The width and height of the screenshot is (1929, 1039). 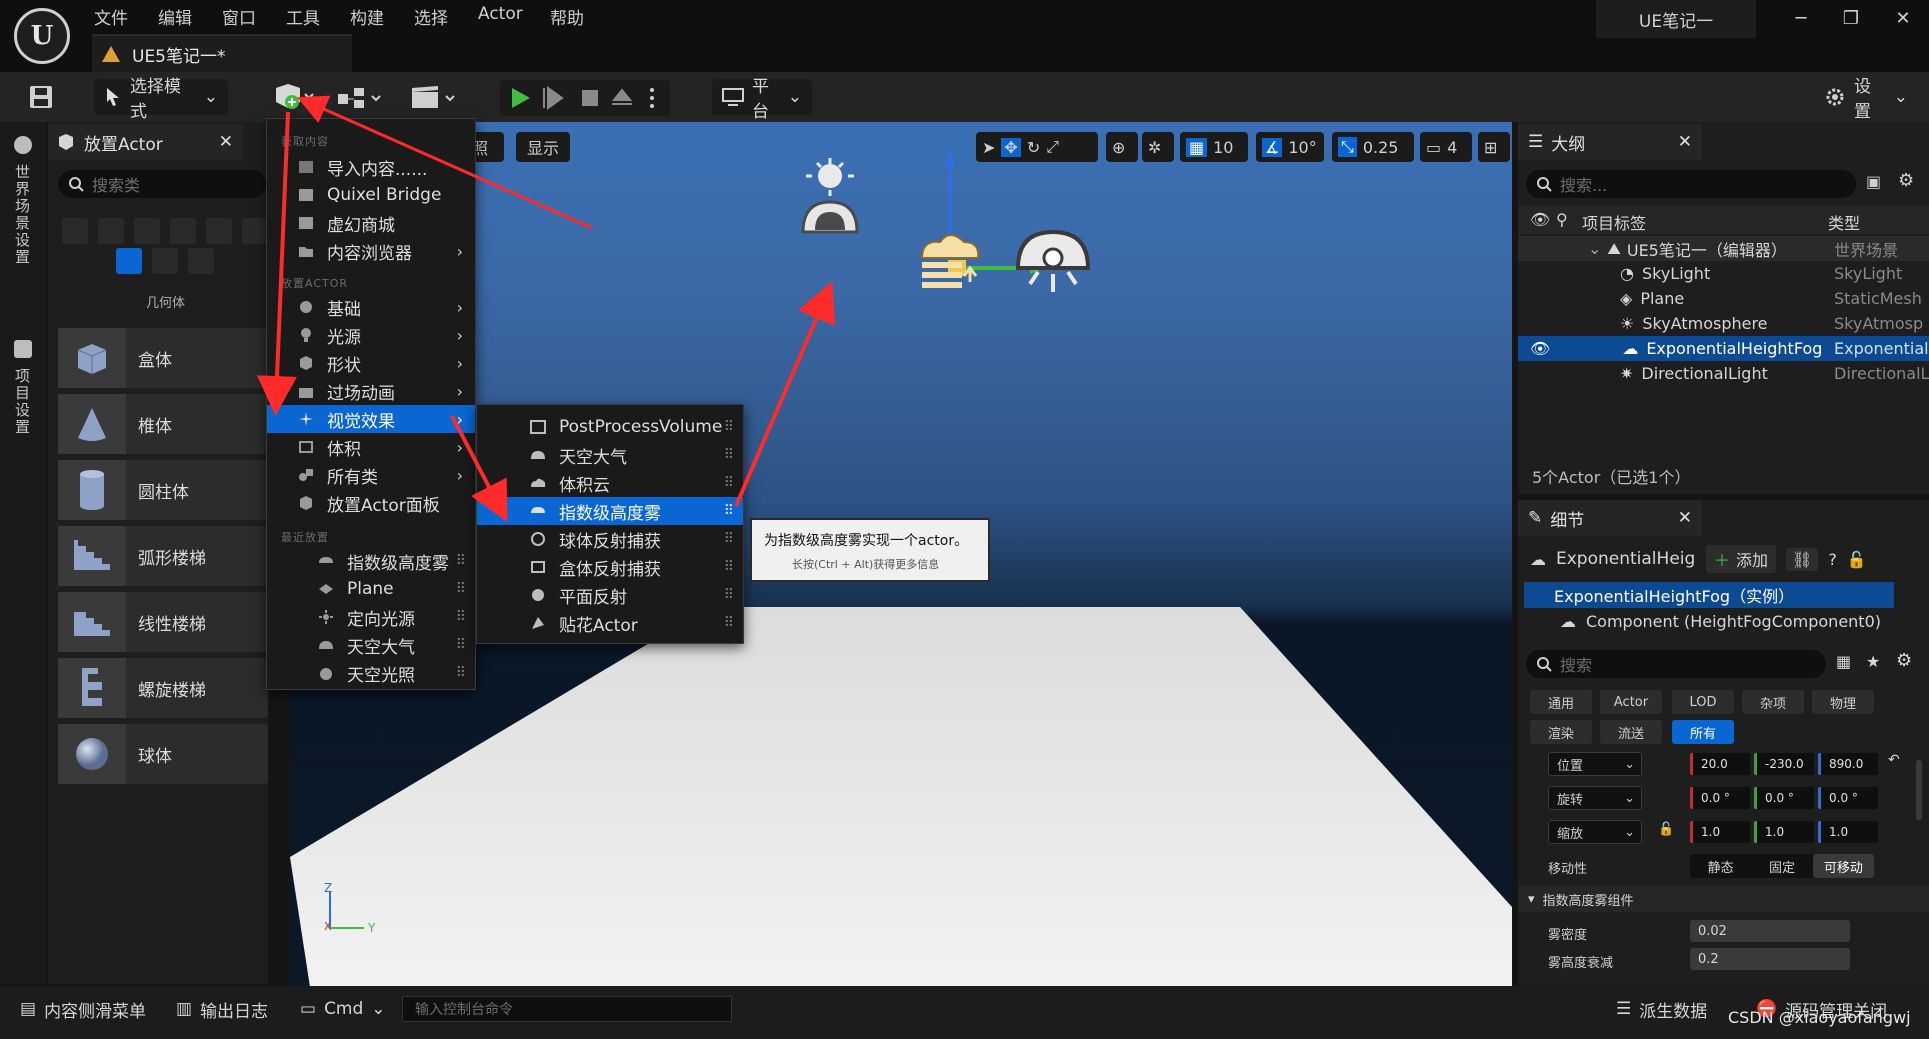 I want to click on content-drawer-icon: ▤, so click(x=28, y=1009).